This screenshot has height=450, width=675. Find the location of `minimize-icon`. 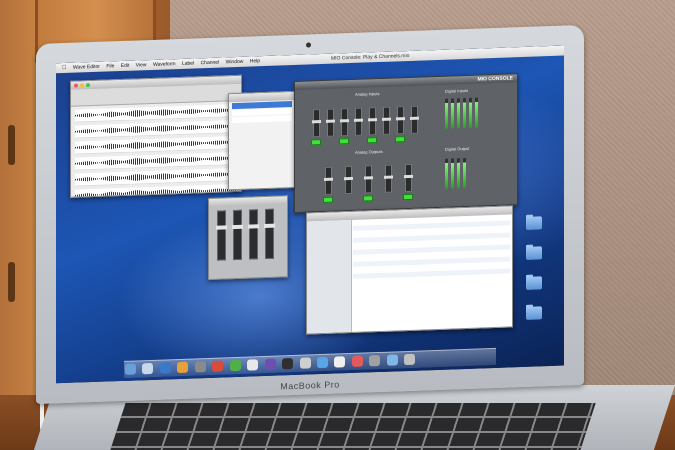

minimize-icon is located at coordinates (82, 85).